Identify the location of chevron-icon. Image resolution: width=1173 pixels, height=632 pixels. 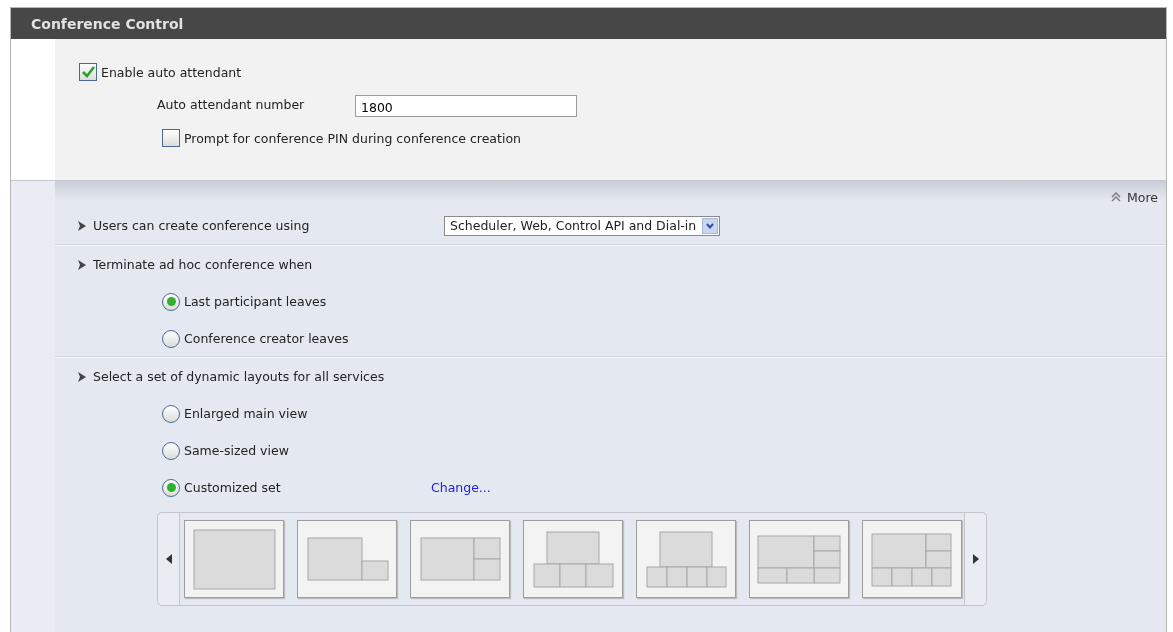
(1116, 197).